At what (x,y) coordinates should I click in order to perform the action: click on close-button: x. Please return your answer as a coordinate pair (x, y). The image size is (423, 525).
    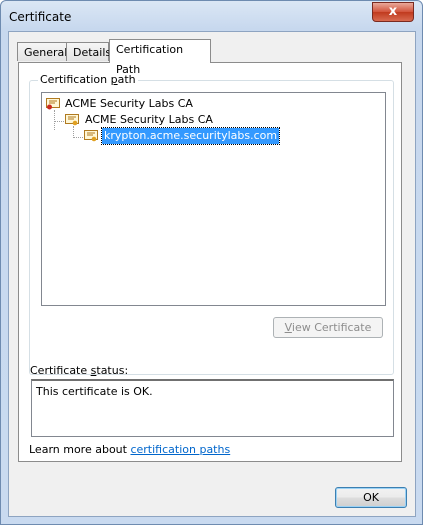
    Looking at the image, I should click on (393, 12).